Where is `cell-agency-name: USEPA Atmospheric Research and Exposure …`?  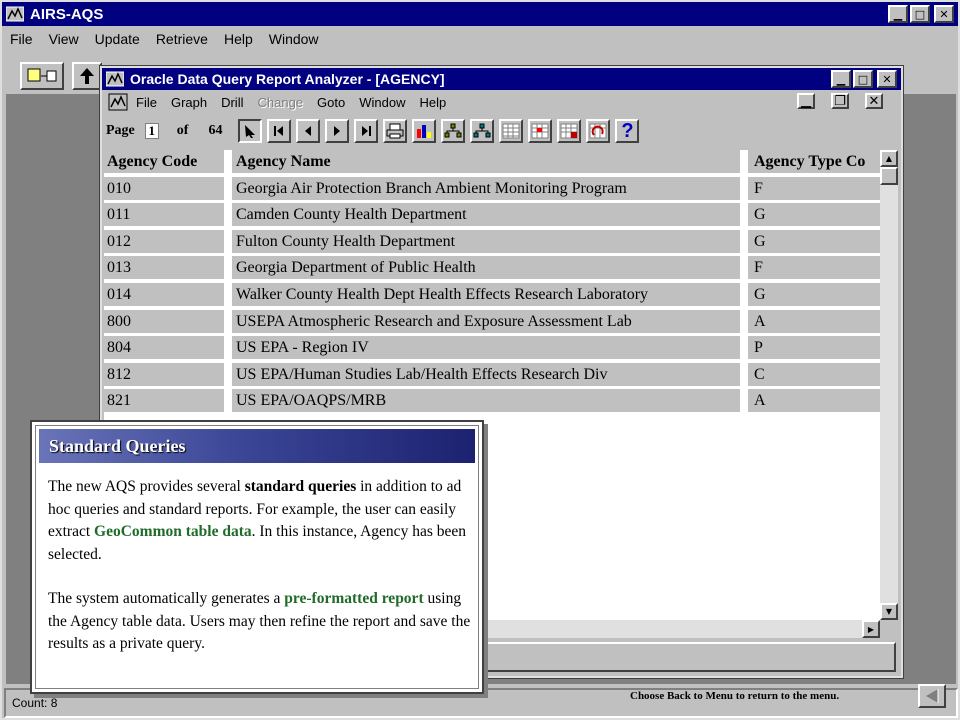 cell-agency-name: USEPA Atmospheric Research and Exposure … is located at coordinates (486, 321).